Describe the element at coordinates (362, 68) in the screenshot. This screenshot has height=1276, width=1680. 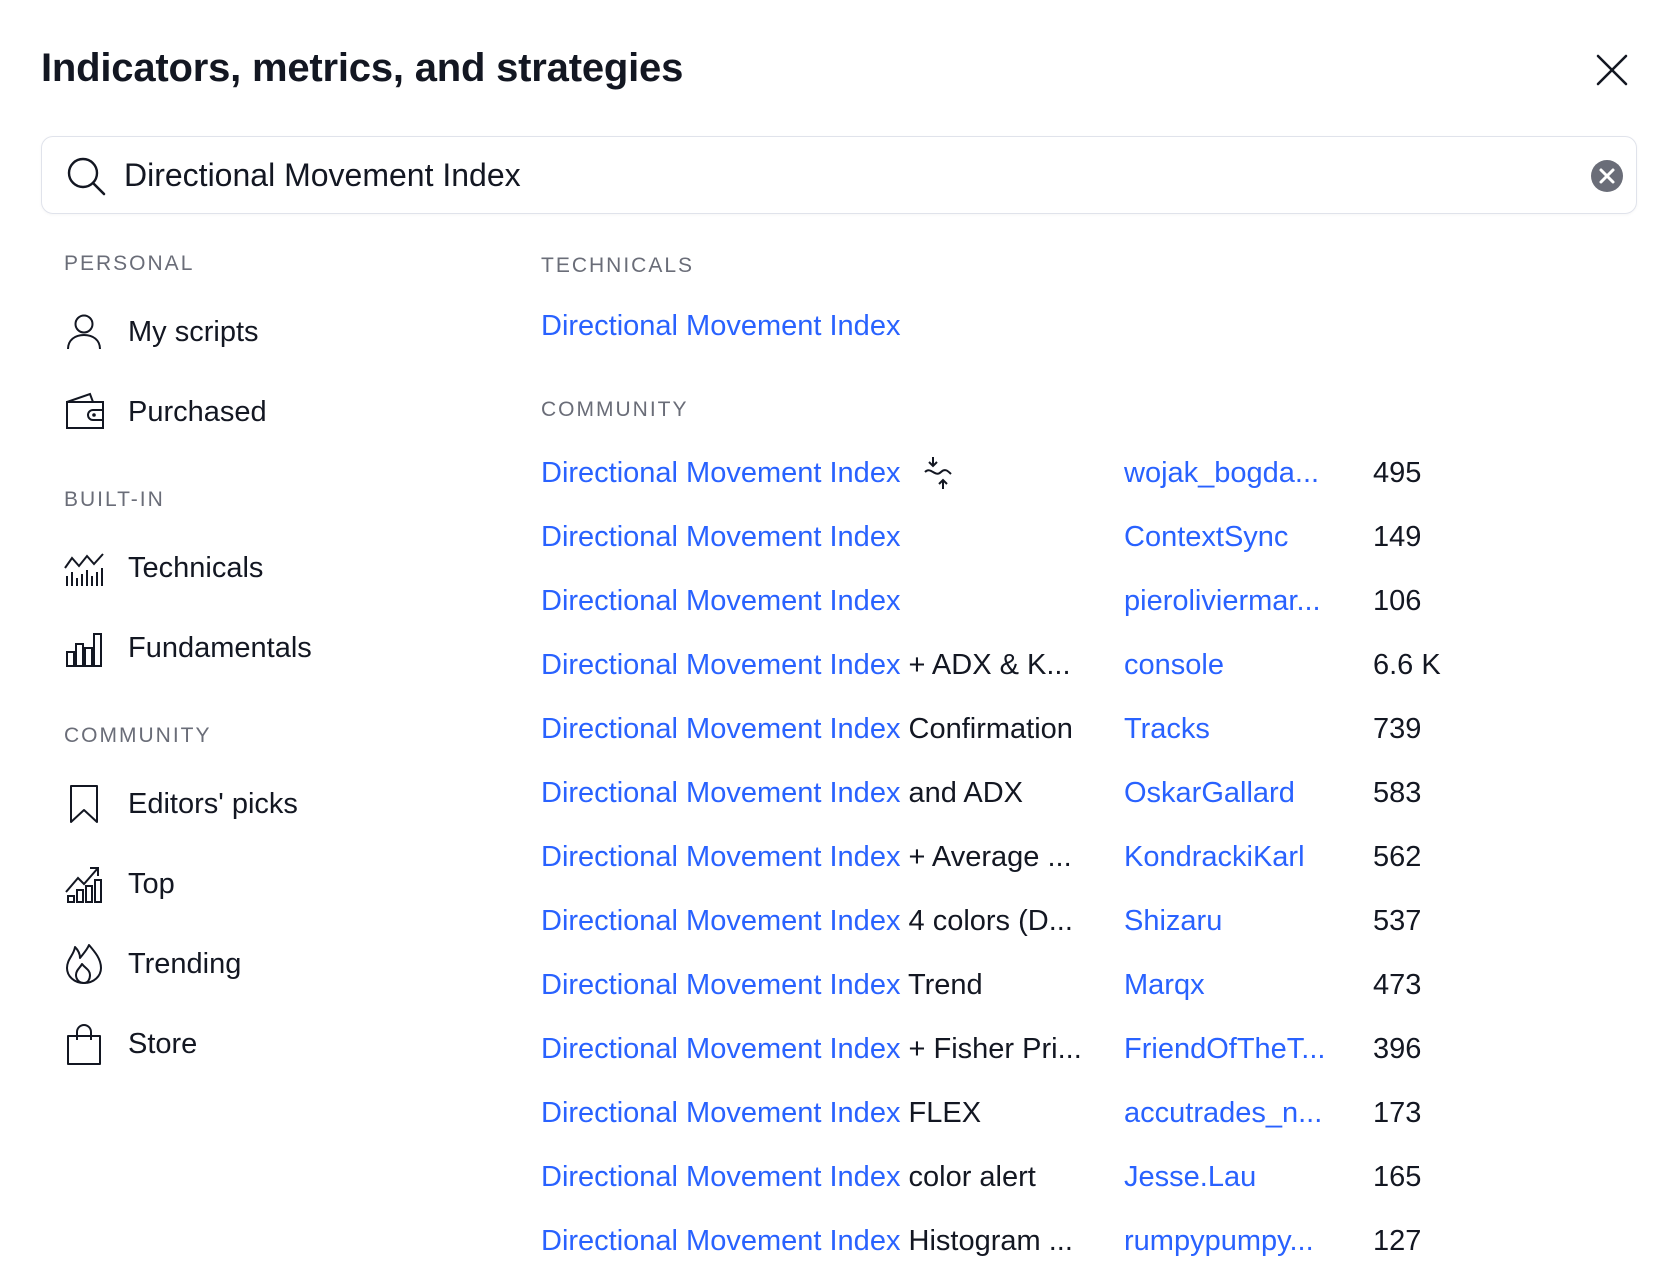
I see `dialog-title: Indicators, metrics, and strategies` at that location.